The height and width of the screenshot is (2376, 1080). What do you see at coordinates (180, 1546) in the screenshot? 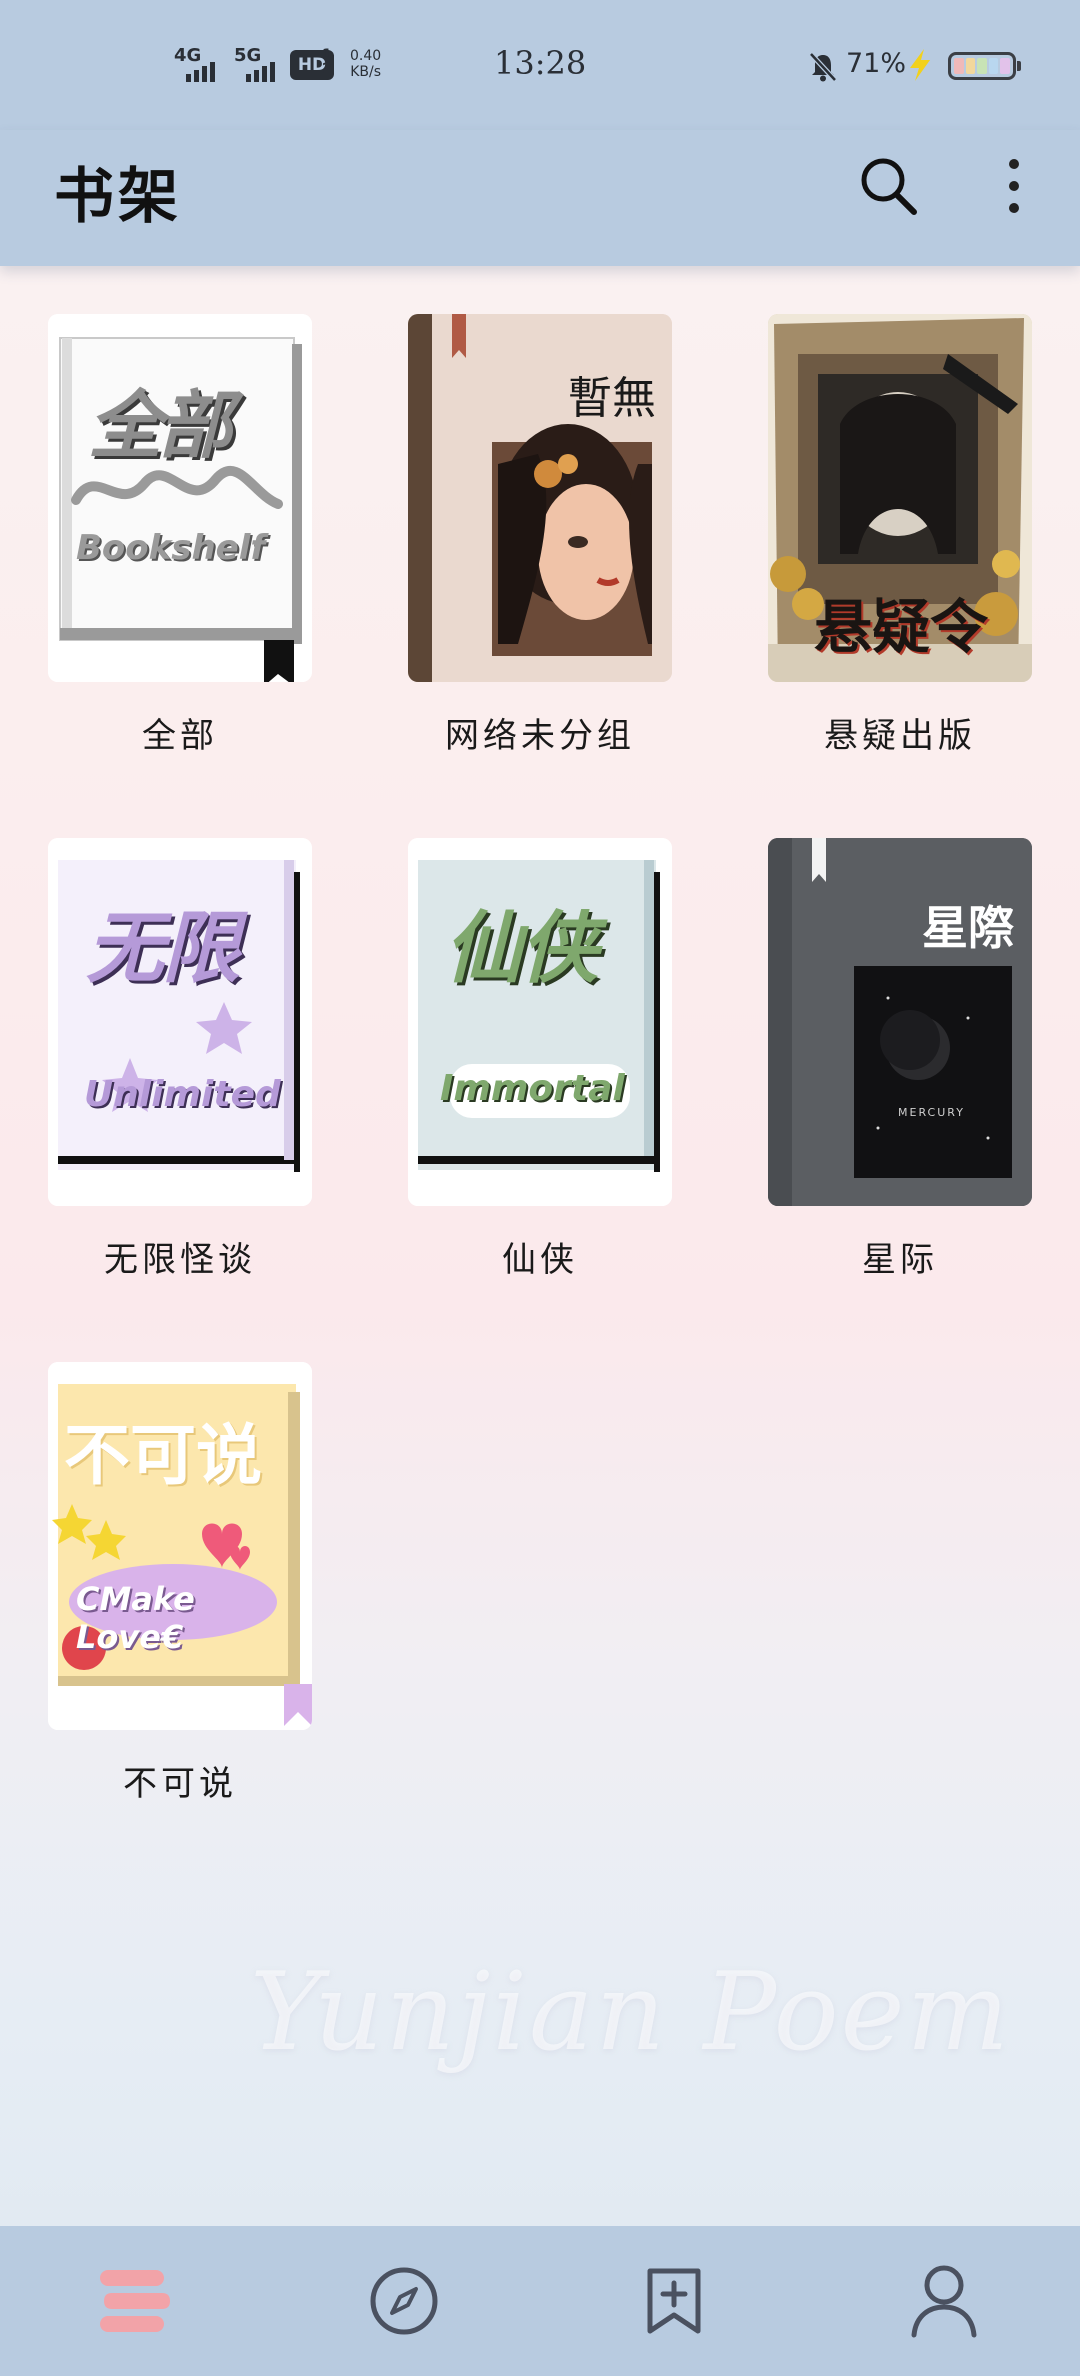
I see `book-cover: 不可说 CMake Love€` at bounding box center [180, 1546].